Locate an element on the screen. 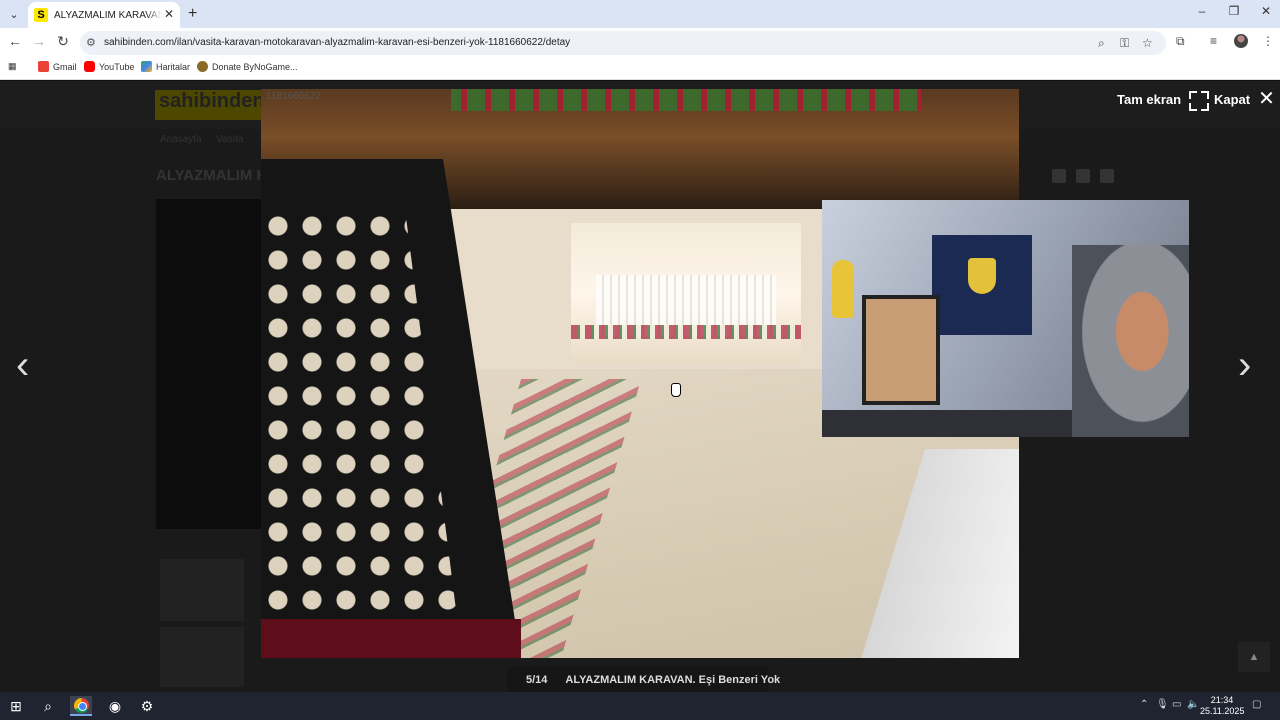 This screenshot has width=1280, height=720. webcam-overlay is located at coordinates (1005, 318).